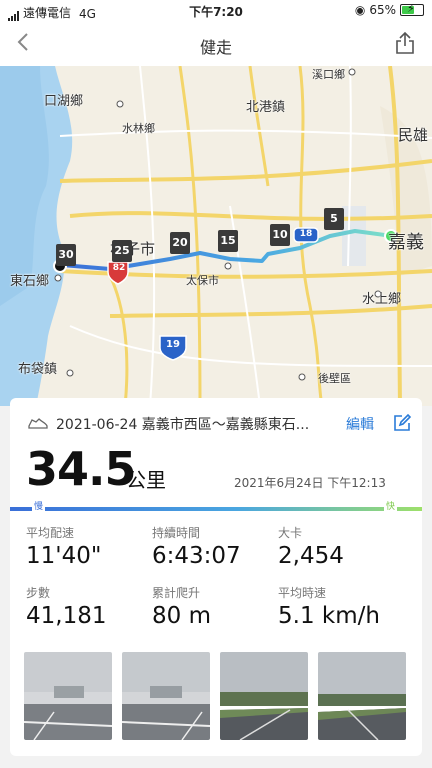  I want to click on route-title-row: 2021-06-24 嘉義市西區～嘉義縣東石... 編輯, so click(220, 423).